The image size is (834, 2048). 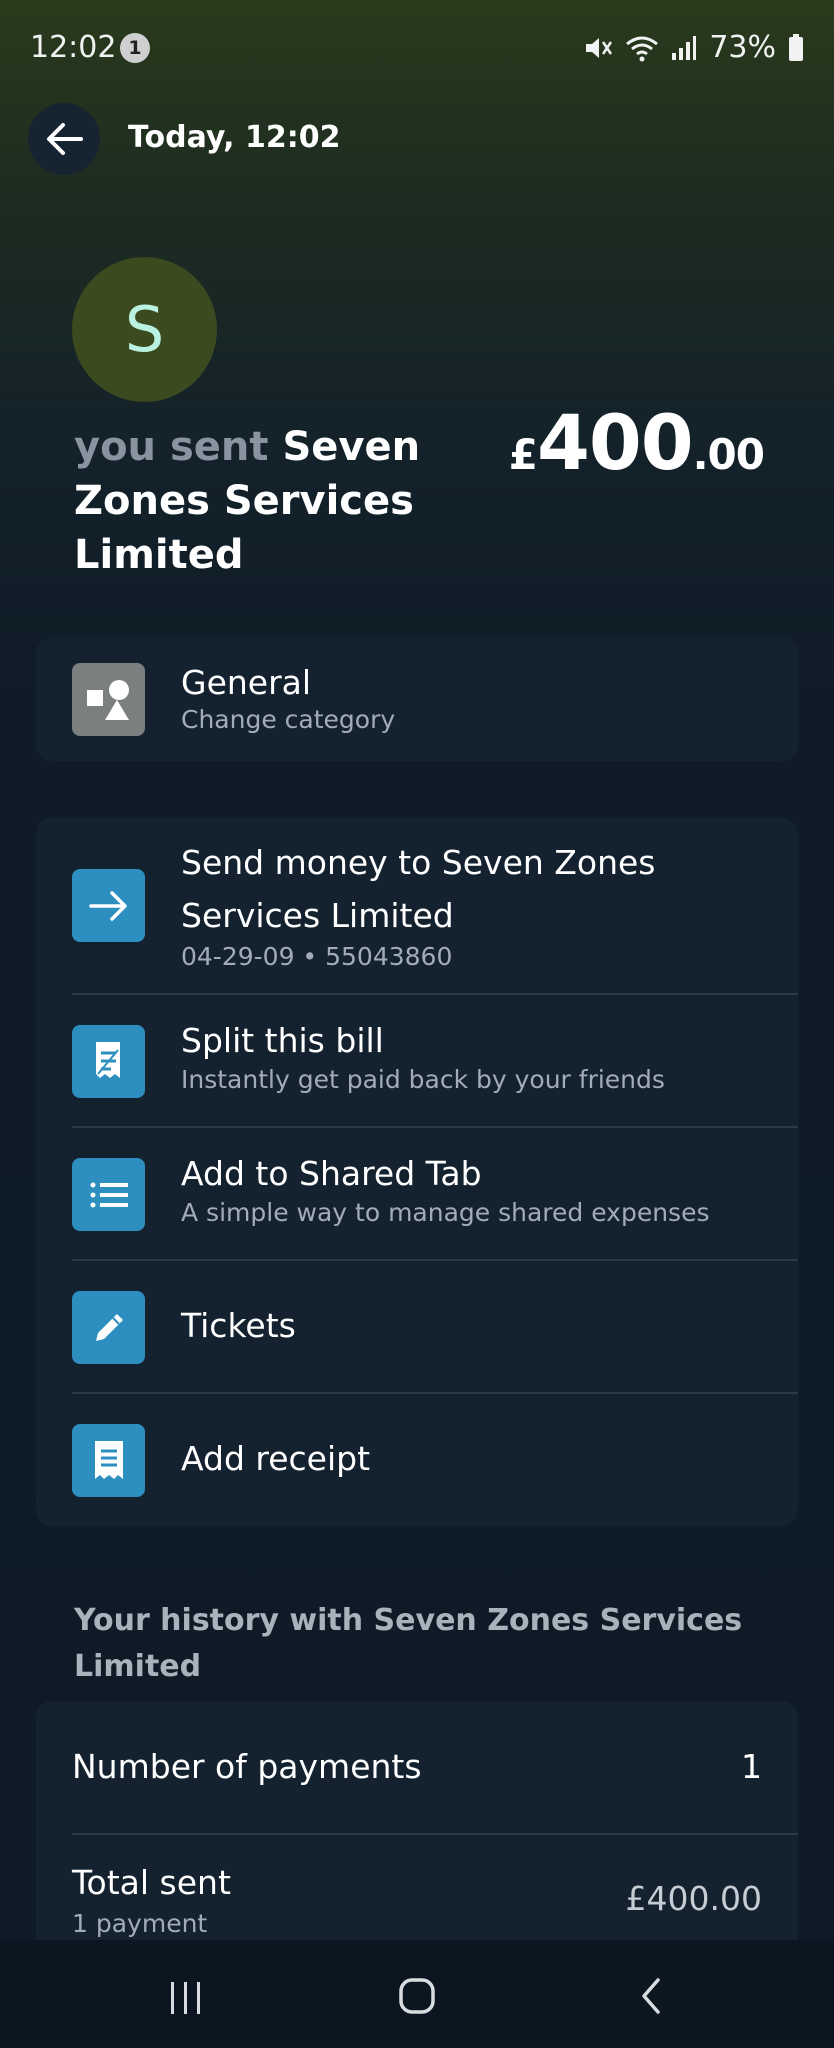 I want to click on split-bill-icon, so click(x=108, y=1061).